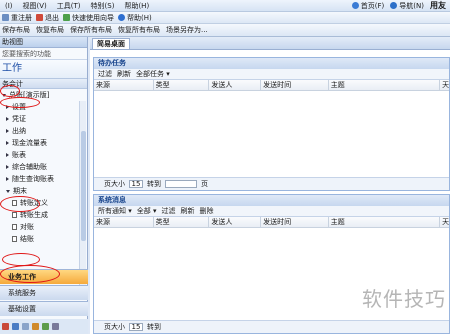 This screenshot has height=334, width=450. What do you see at coordinates (21, 17) in the screenshot?
I see `reregister-label: 重注册` at bounding box center [21, 17].